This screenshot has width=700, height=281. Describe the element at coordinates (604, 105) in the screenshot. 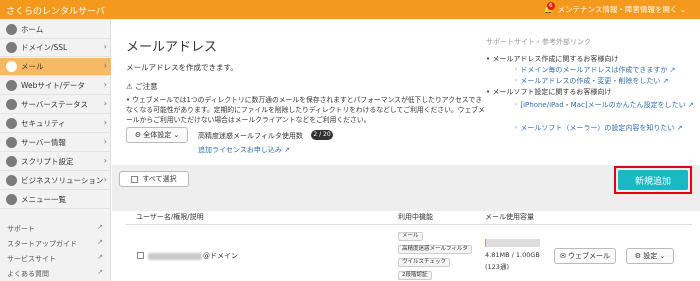

I see `support-link: ◦ [iPhone/iPad・Mac]メールのかんたん設定をしたい ↗` at that location.